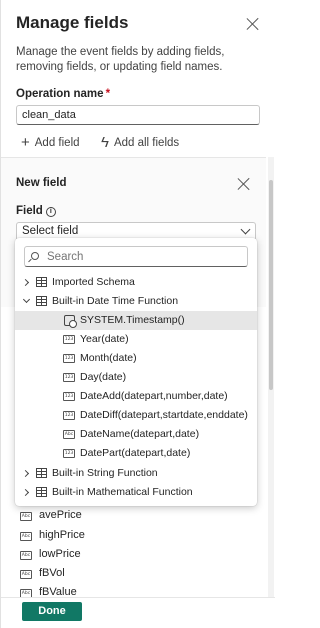  Describe the element at coordinates (146, 142) in the screenshot. I see `add-all-fields-label: Add all fields` at that location.